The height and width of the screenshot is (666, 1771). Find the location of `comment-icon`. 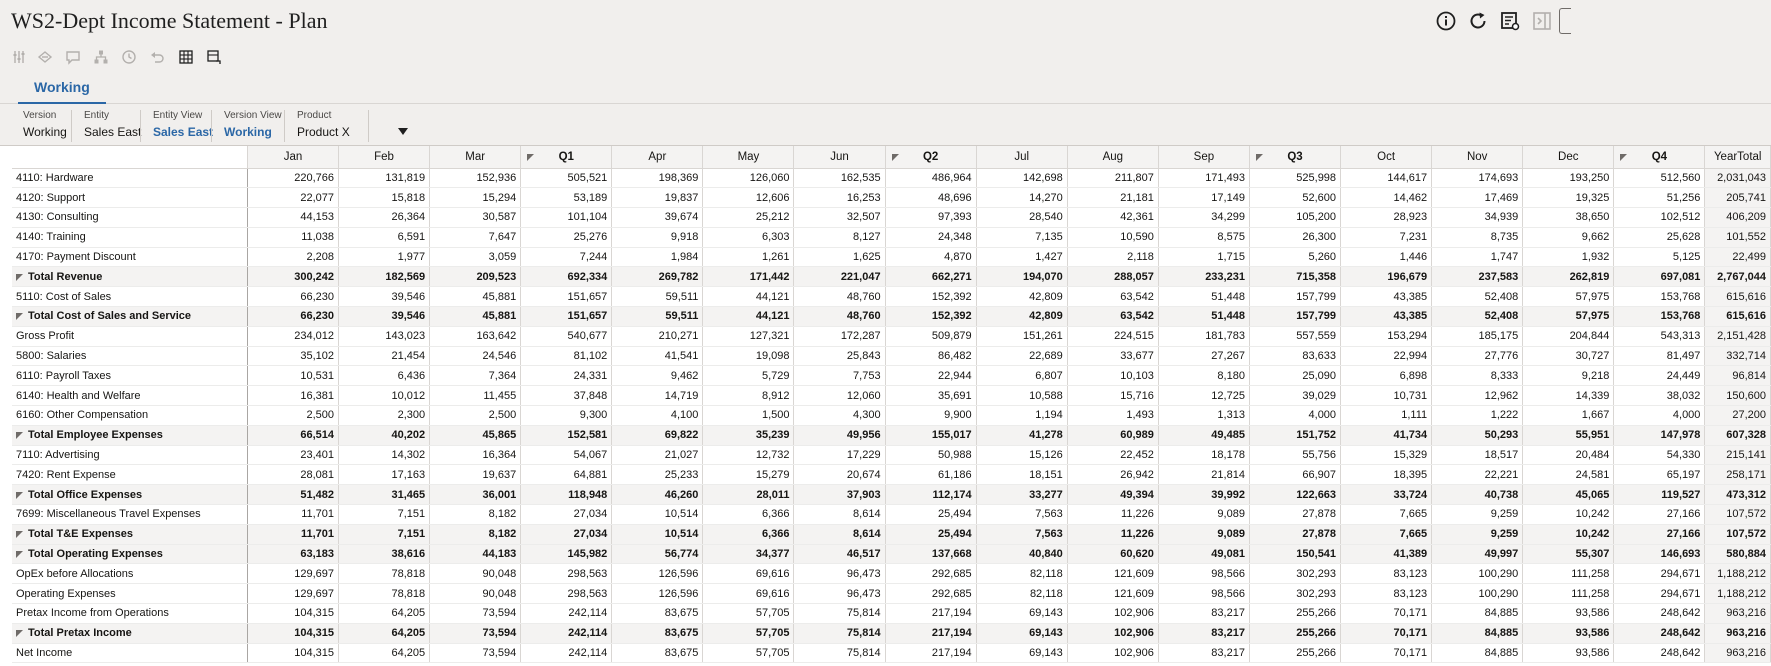

comment-icon is located at coordinates (73, 57).